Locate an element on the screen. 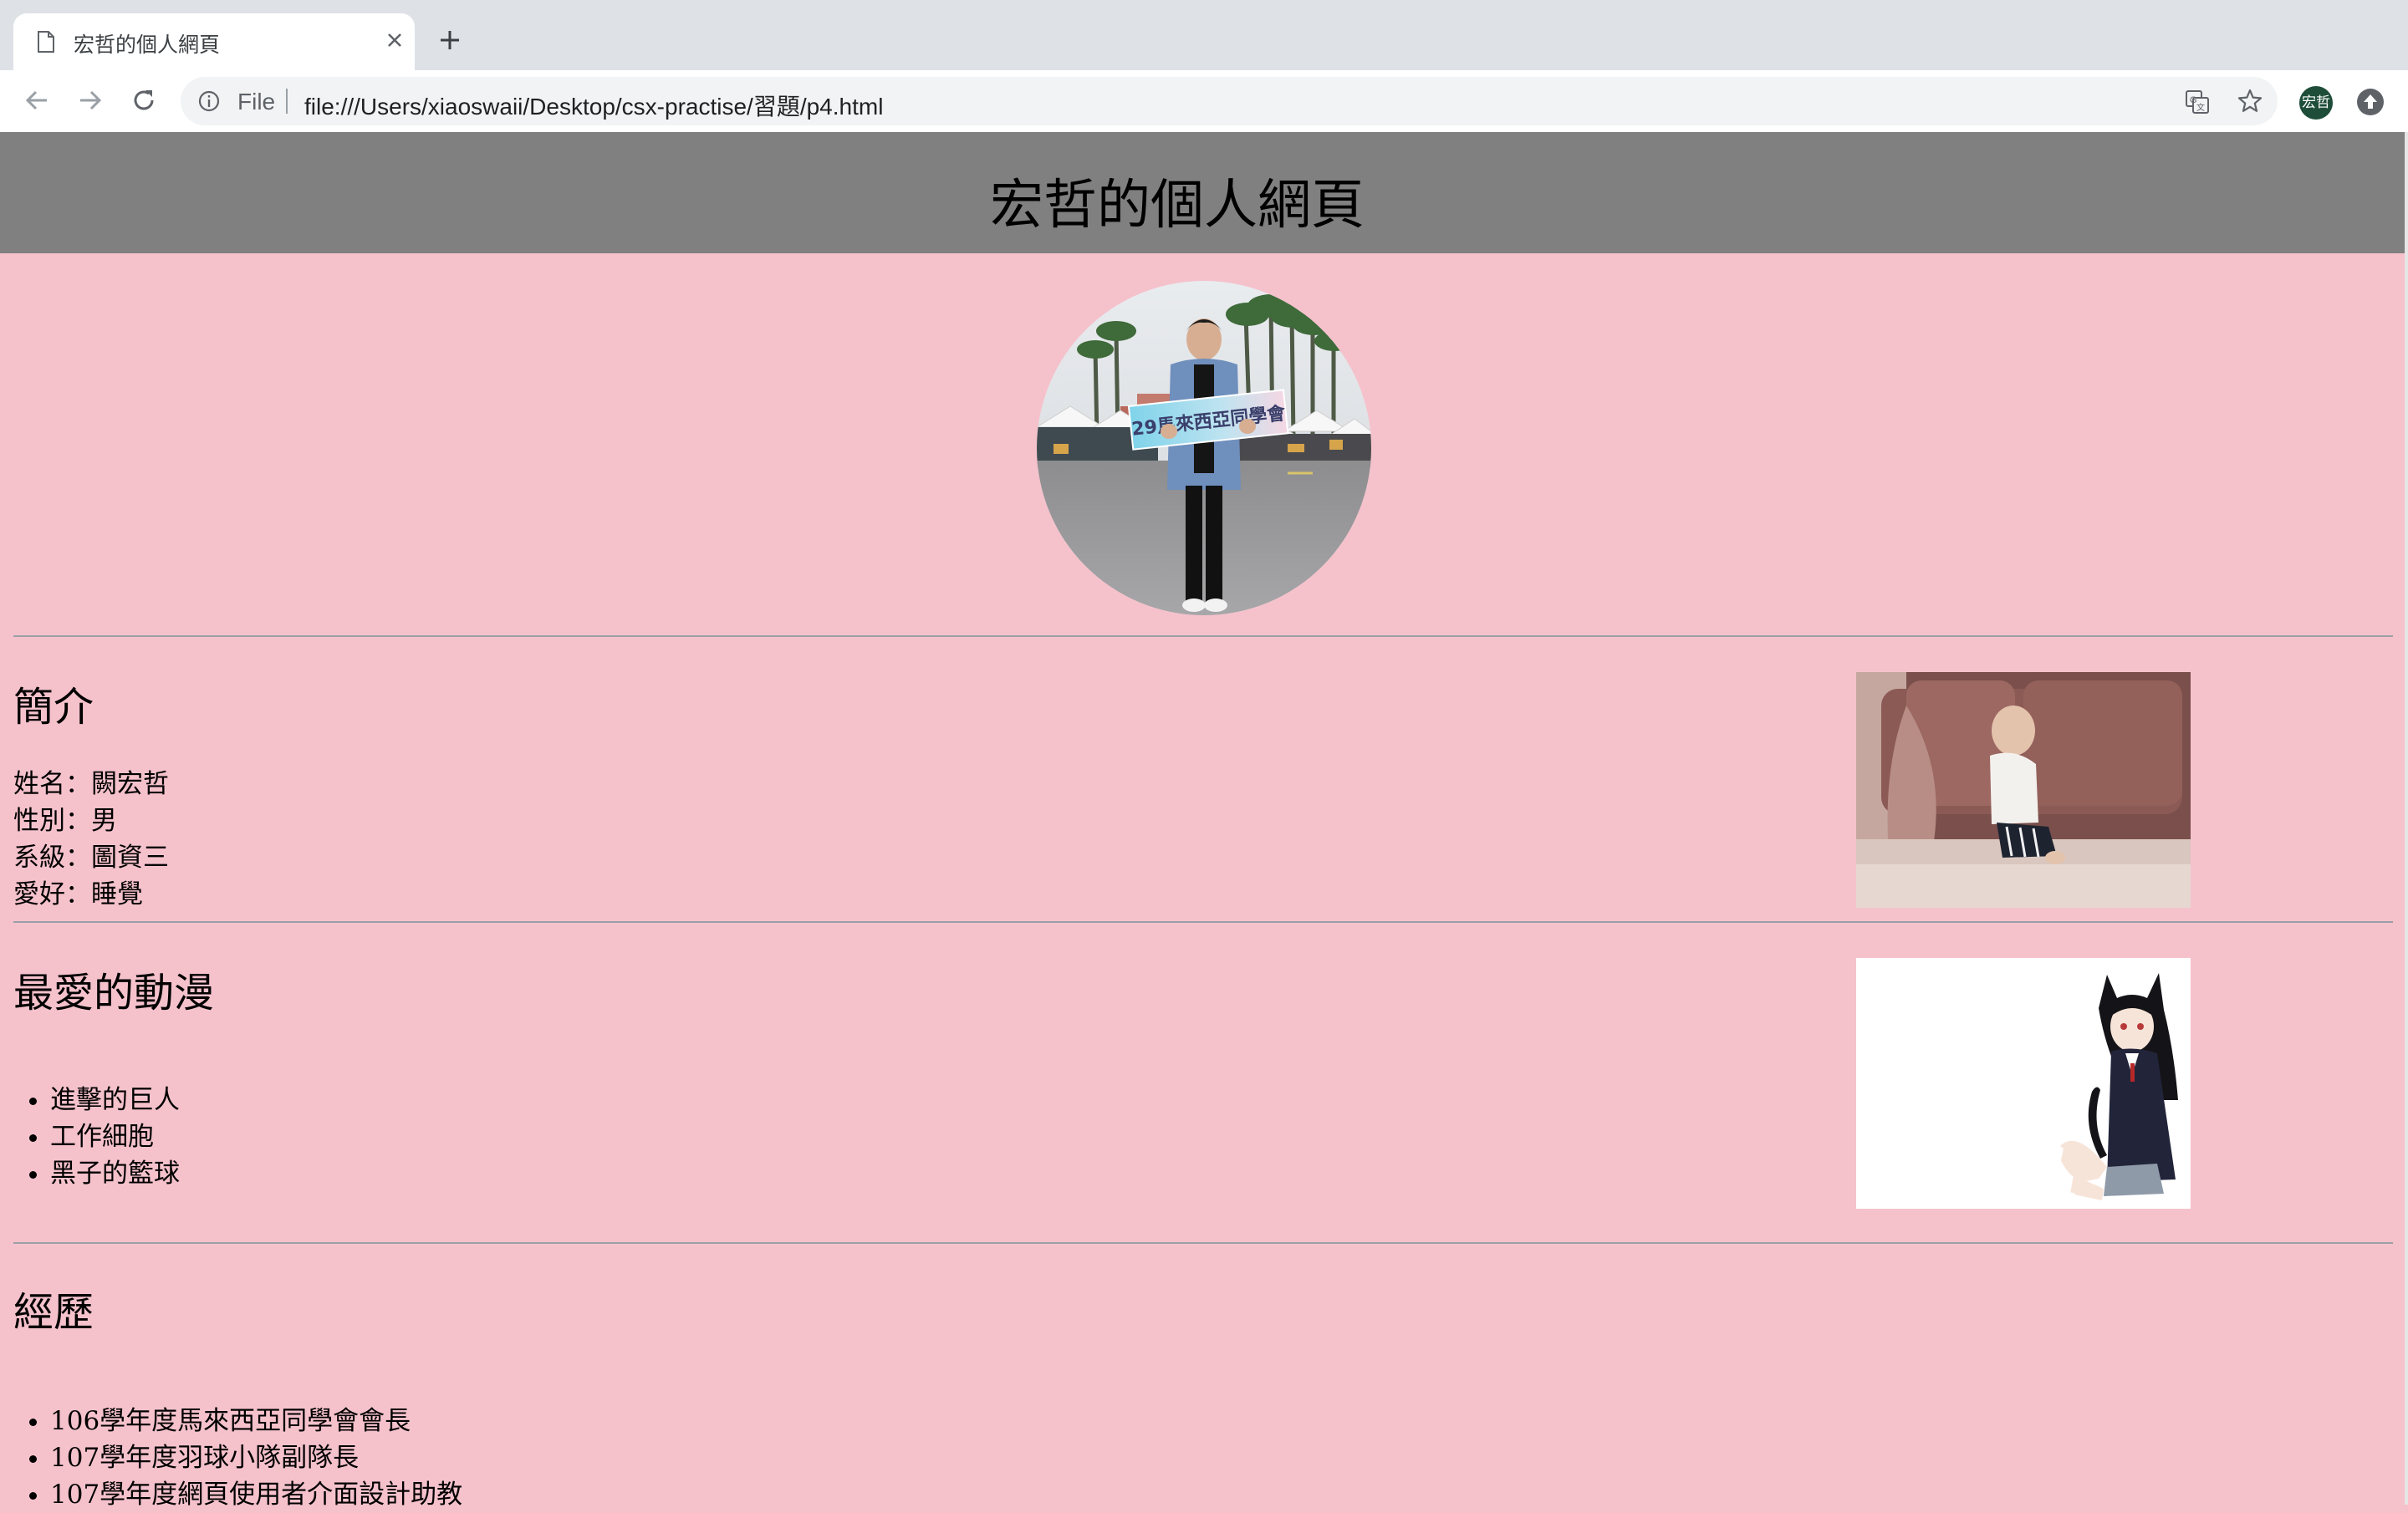 The image size is (2408, 1513). close-tab-icon is located at coordinates (395, 40).